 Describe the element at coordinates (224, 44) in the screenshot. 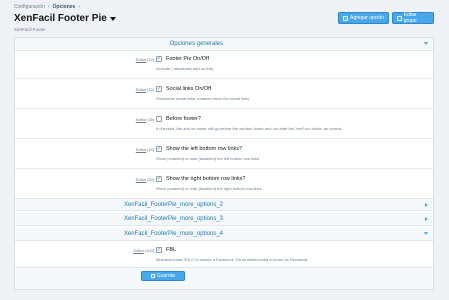

I see `group-header-general: Opciones generales` at that location.